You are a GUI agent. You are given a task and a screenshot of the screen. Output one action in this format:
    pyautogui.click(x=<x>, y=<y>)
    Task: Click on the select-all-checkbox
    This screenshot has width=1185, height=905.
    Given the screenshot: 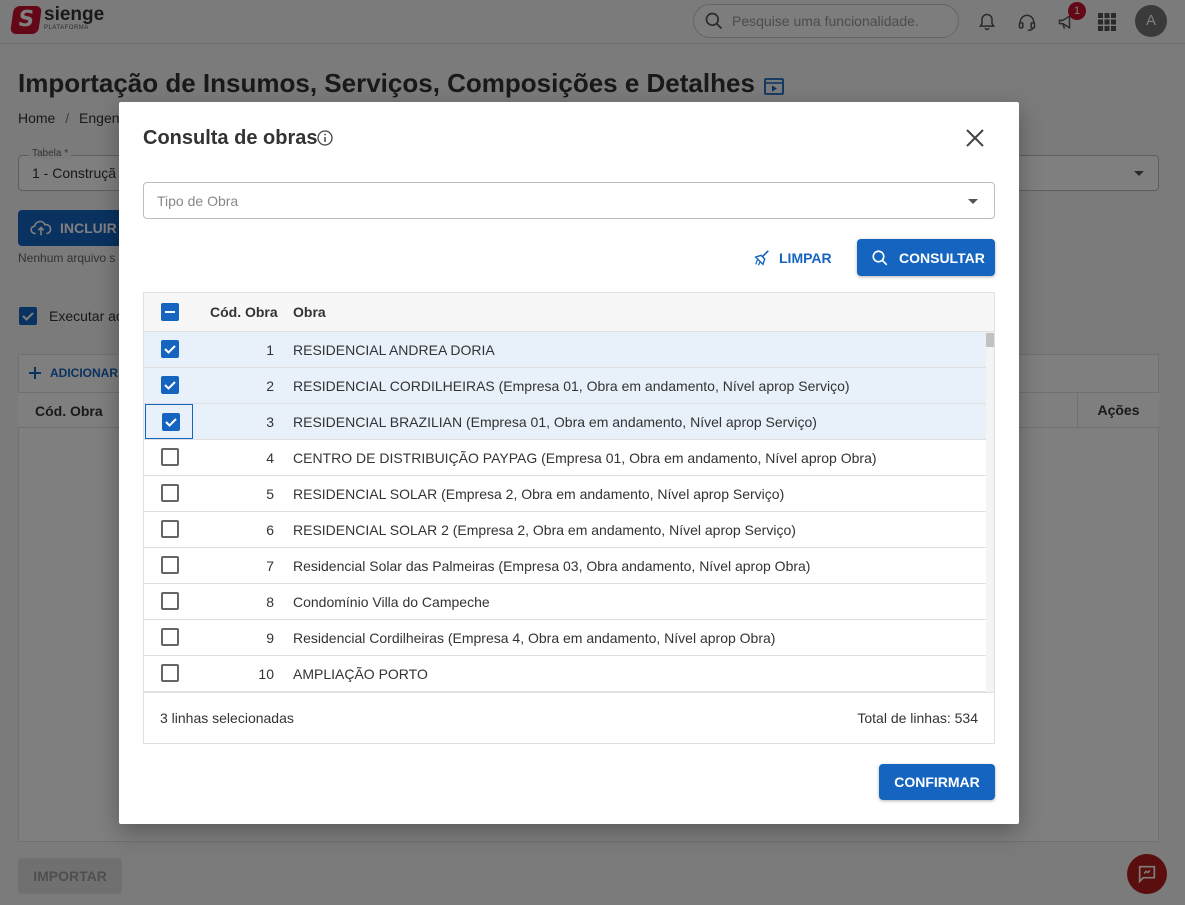 What is the action you would take?
    pyautogui.click(x=170, y=312)
    